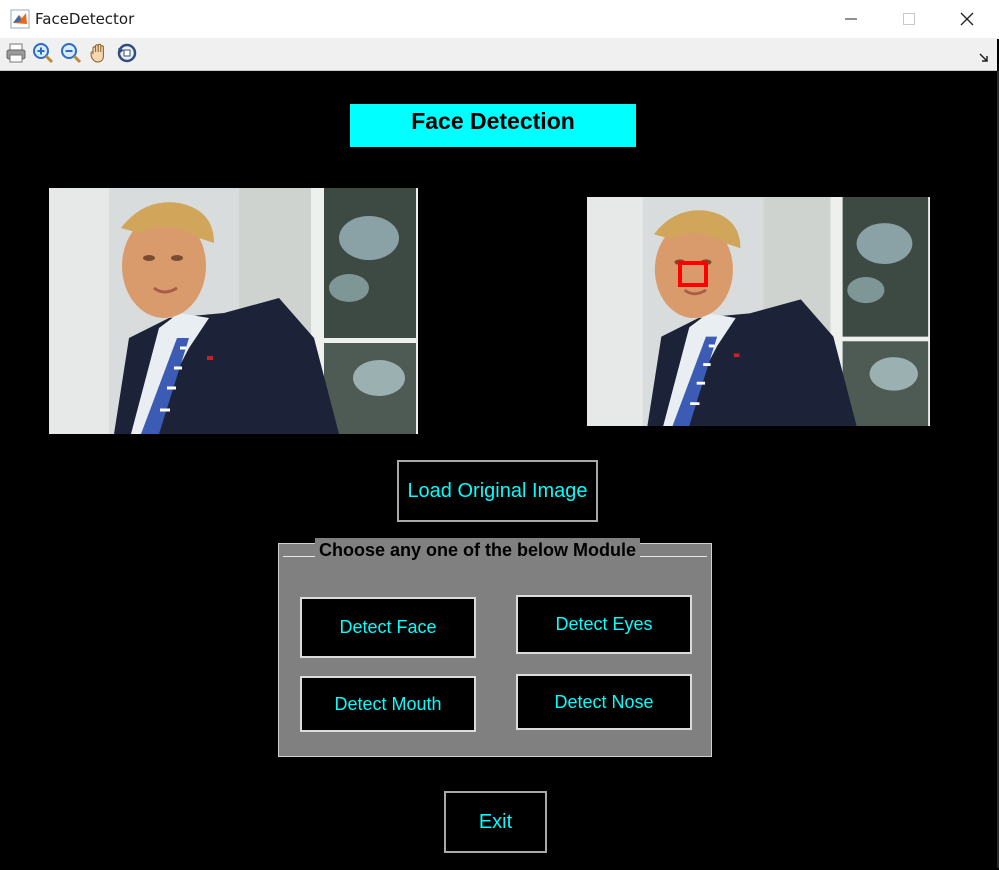 This screenshot has height=870, width=999. Describe the element at coordinates (20, 19) in the screenshot. I see `matlab-icon` at that location.